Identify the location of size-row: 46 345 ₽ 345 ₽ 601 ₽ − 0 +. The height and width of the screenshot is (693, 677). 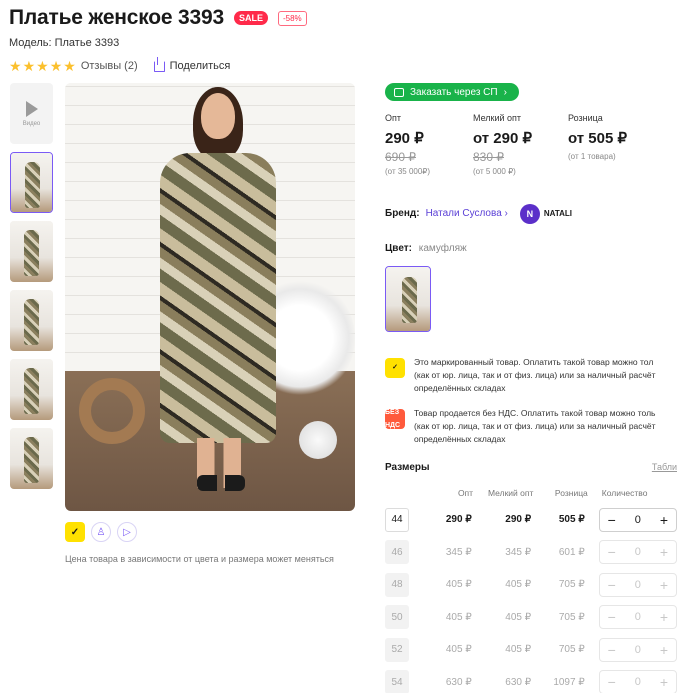
(531, 552).